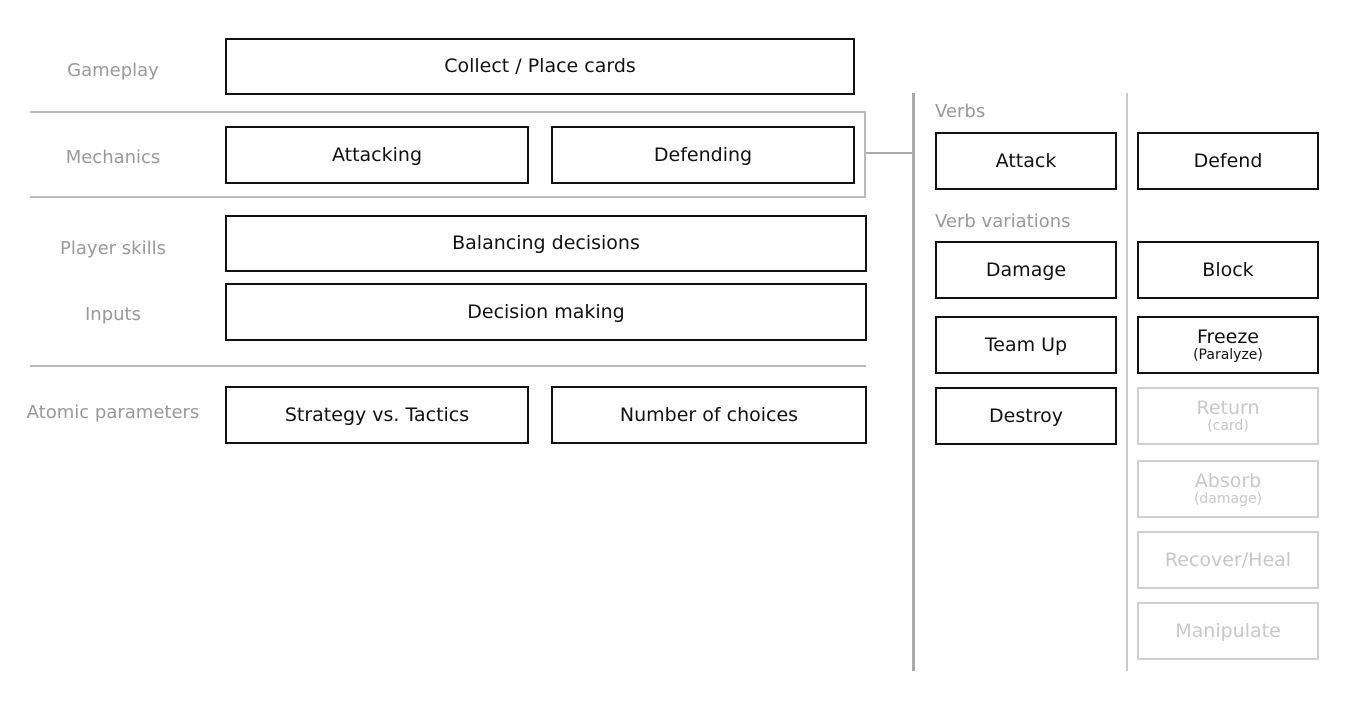  I want to click on verb-label: Destroy, so click(1026, 415).